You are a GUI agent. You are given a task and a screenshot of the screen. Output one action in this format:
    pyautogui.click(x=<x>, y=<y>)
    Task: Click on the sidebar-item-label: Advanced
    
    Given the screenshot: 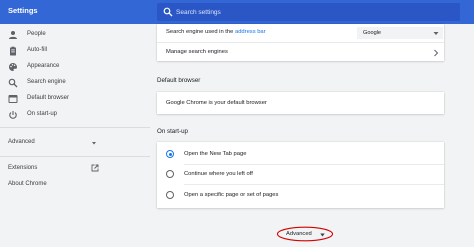 What is the action you would take?
    pyautogui.click(x=21, y=142)
    